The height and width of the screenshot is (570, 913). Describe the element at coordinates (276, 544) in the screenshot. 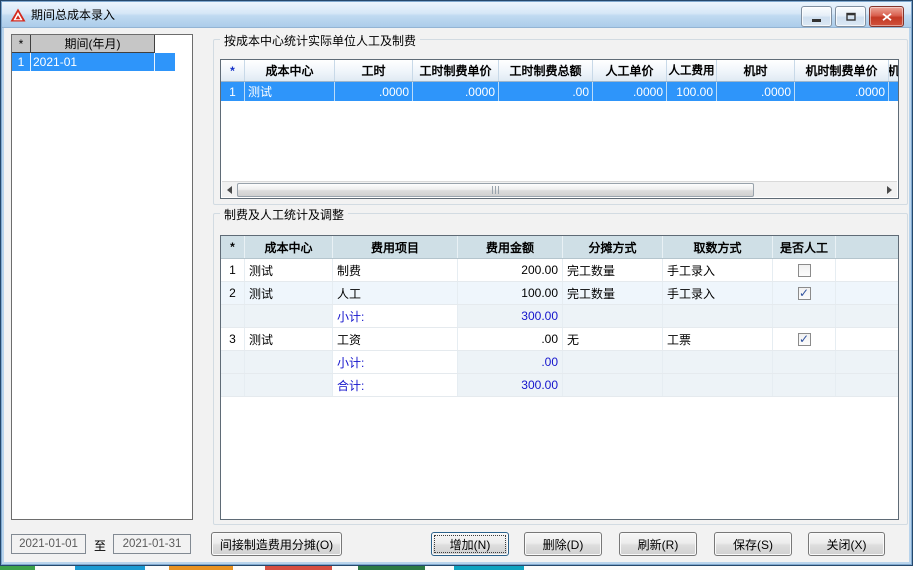

I see `indirect-cost-allocate-button: 间接制造费用分摊(O)` at that location.